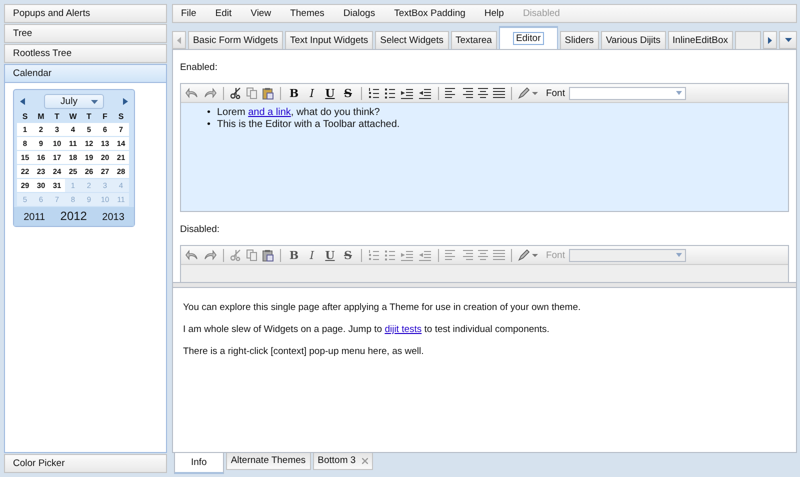 The height and width of the screenshot is (477, 800). Describe the element at coordinates (633, 40) in the screenshot. I see `tab: Various Dijits` at that location.